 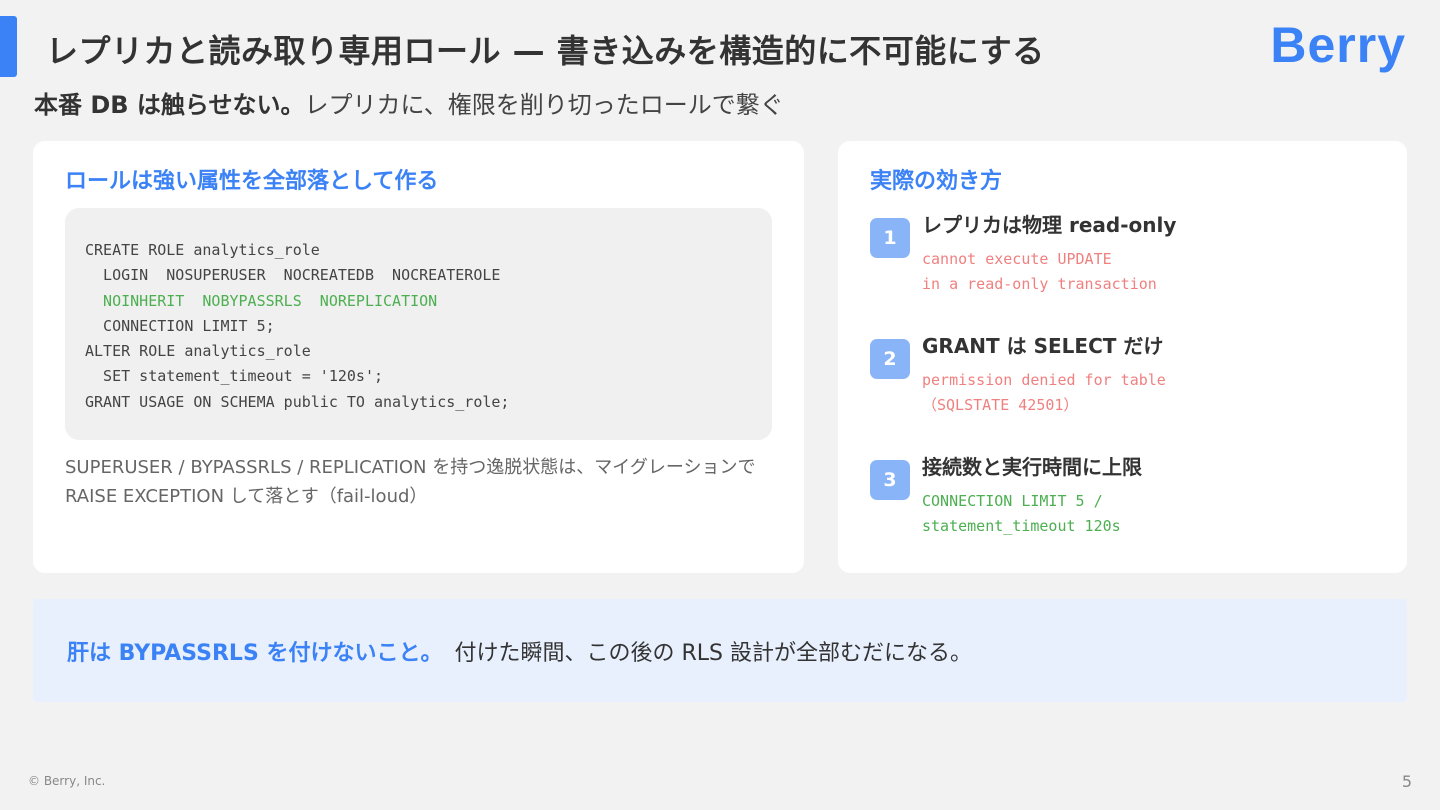 I want to click on step-number-badge: 2, so click(x=890, y=359).